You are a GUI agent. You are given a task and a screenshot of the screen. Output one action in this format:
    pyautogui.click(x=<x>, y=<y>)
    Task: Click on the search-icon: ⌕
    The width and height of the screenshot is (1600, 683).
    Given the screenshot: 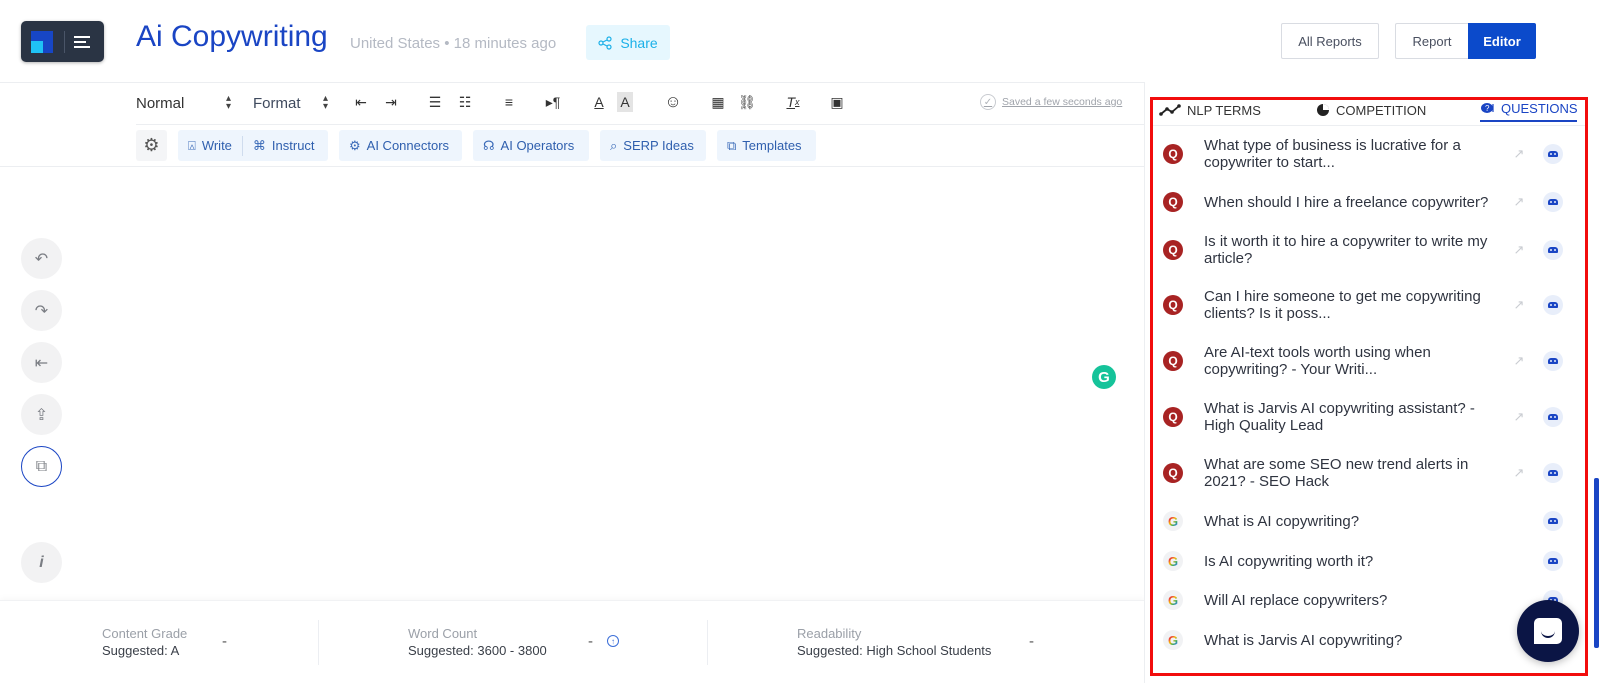 What is the action you would take?
    pyautogui.click(x=614, y=145)
    